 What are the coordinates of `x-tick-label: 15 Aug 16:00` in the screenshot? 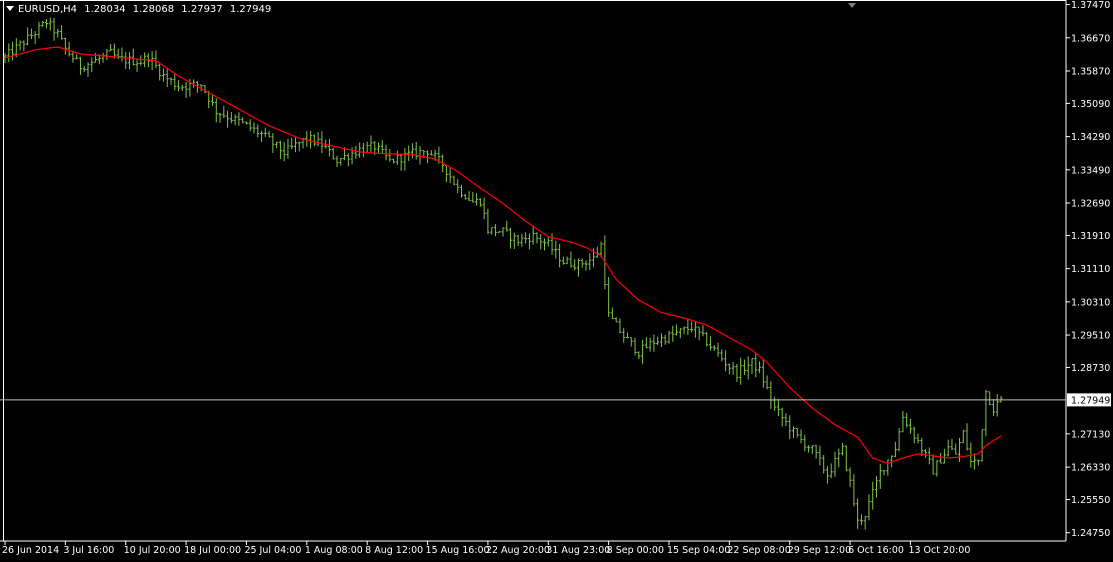 It's located at (458, 550).